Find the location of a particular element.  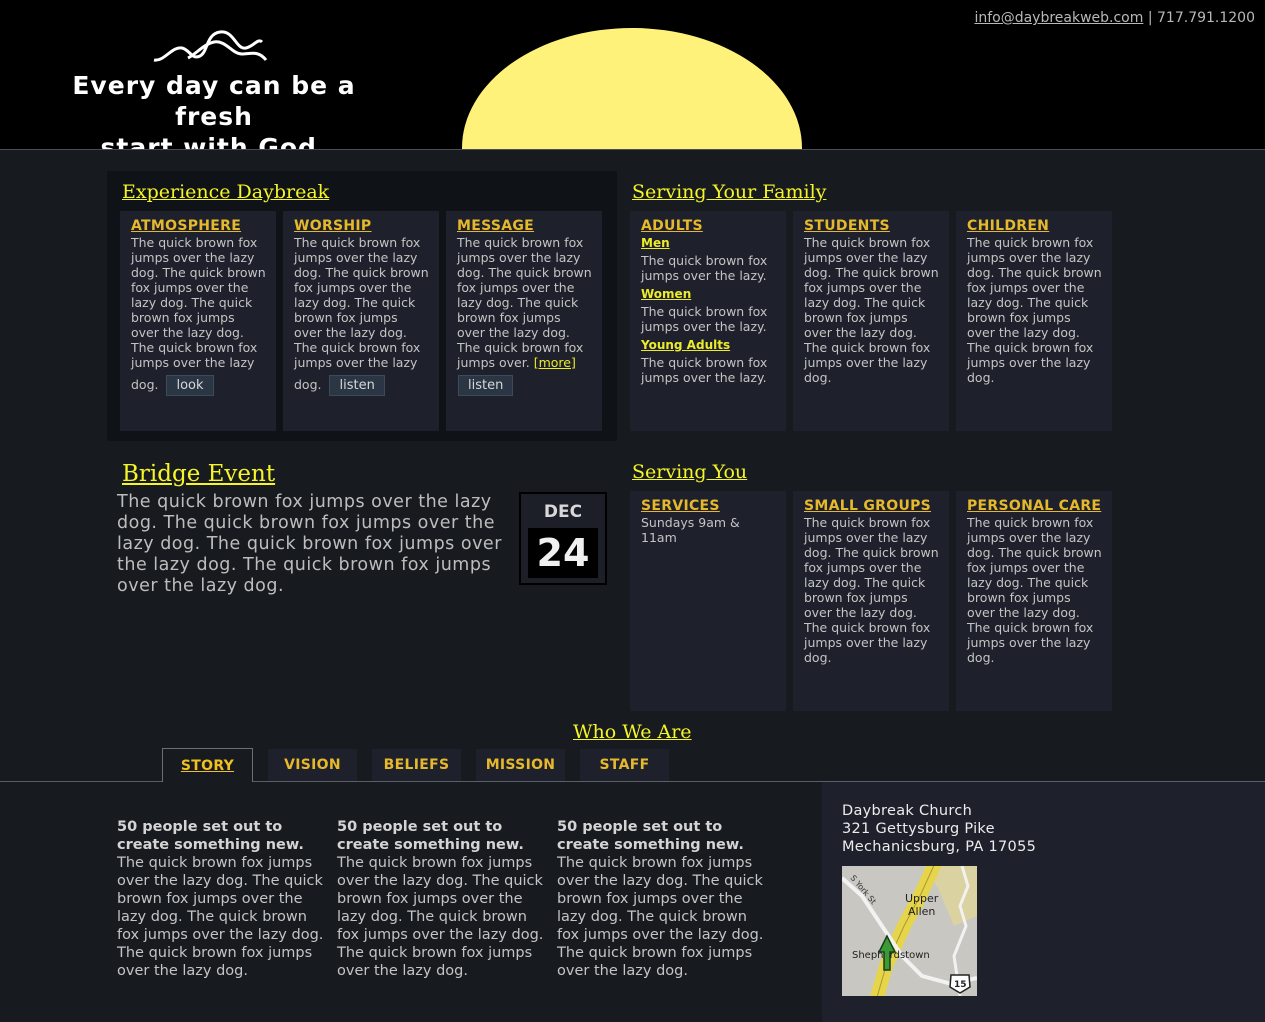

experience-title-link: Experience Daybreak is located at coordinates (225, 192).